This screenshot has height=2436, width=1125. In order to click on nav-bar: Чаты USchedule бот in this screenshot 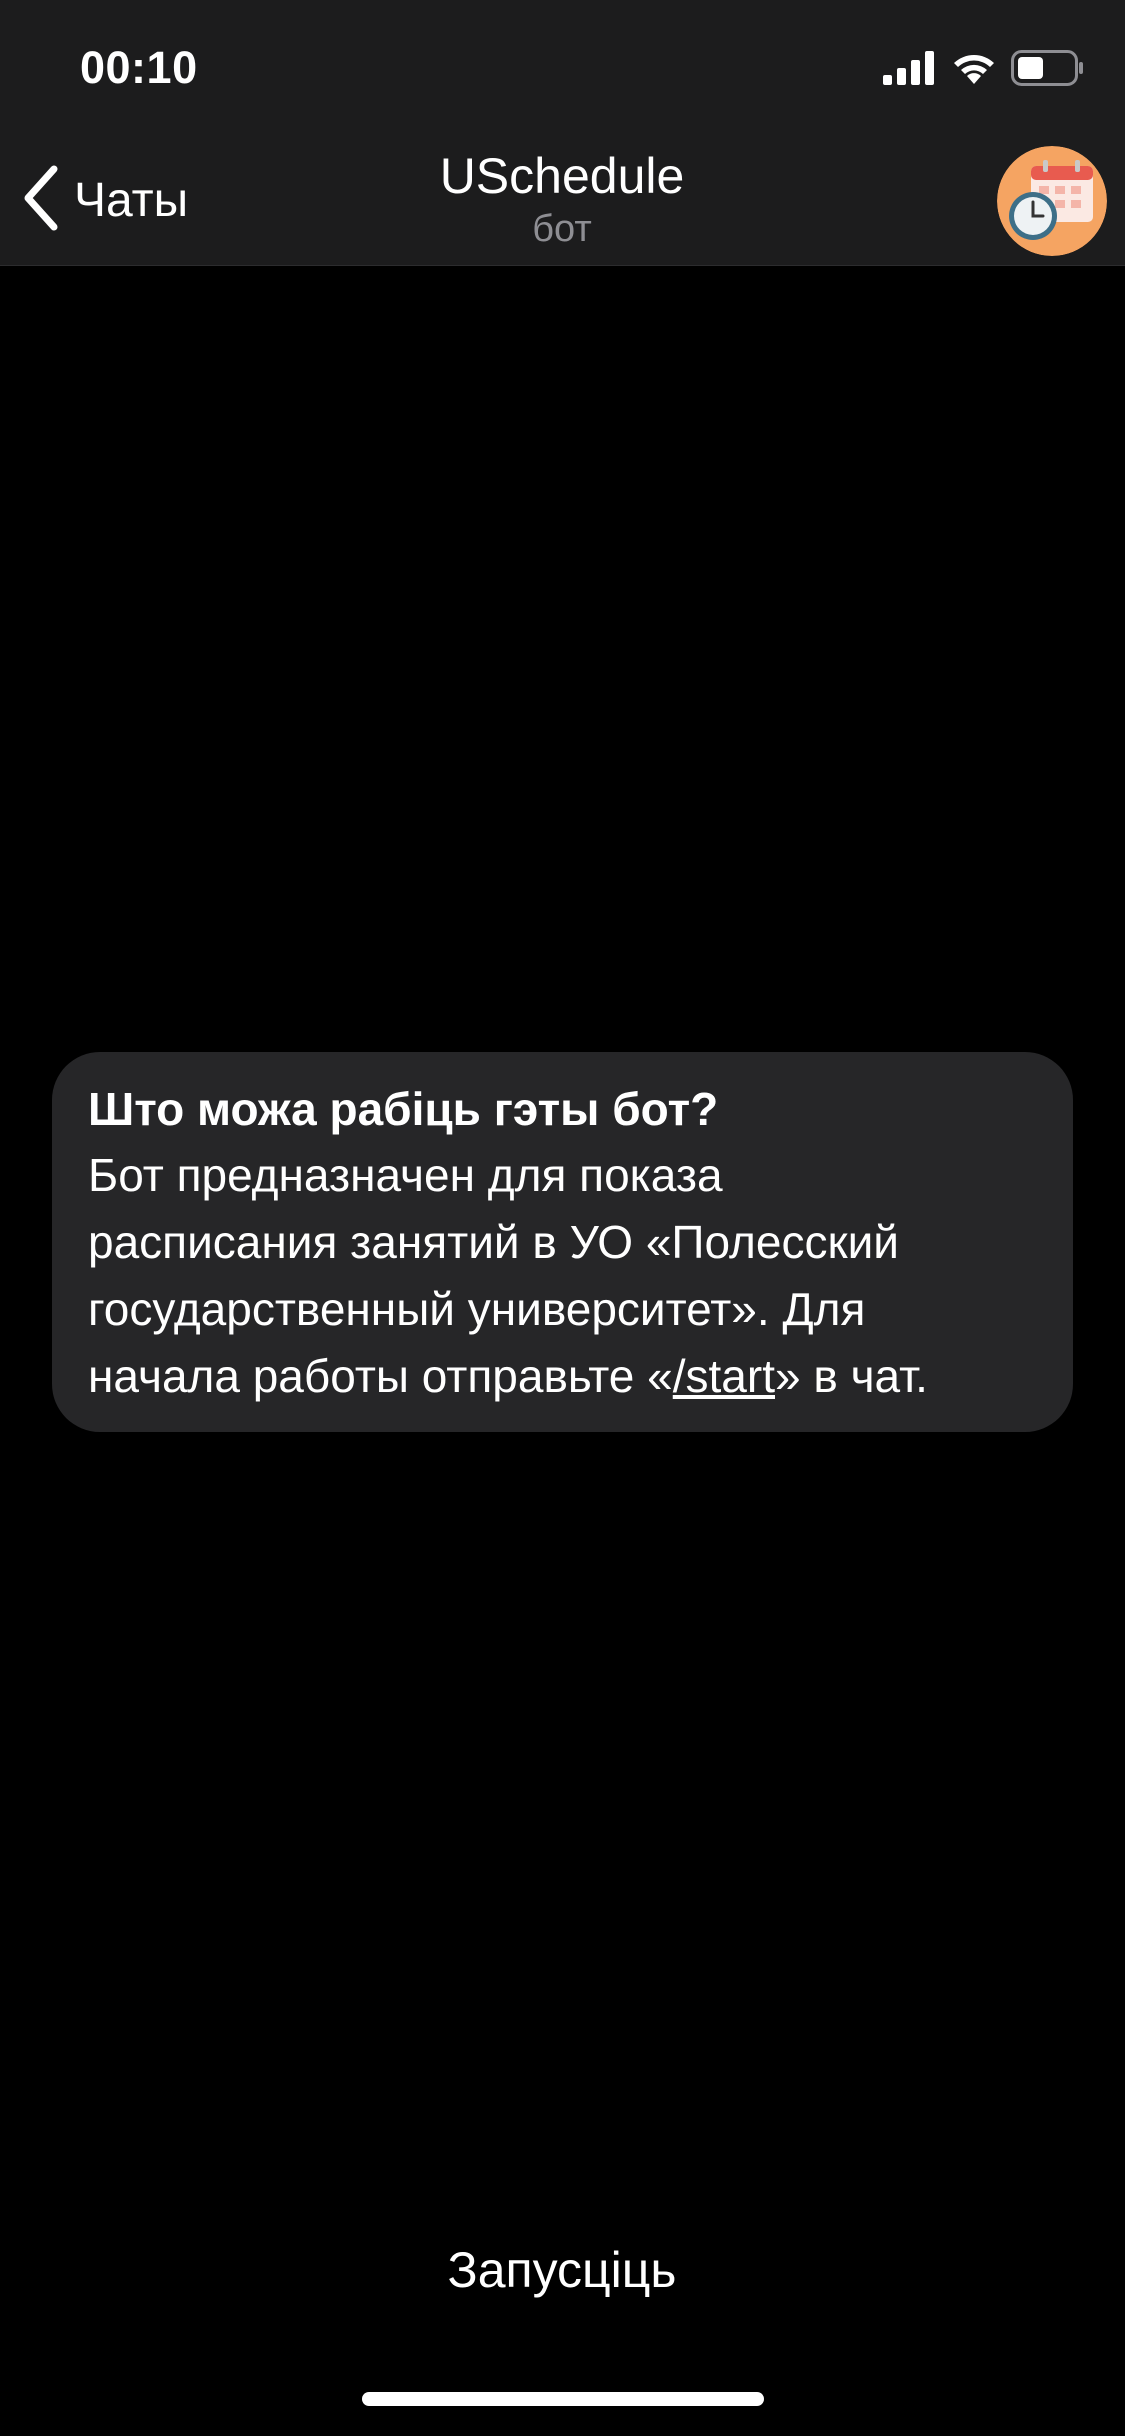, I will do `click(562, 198)`.